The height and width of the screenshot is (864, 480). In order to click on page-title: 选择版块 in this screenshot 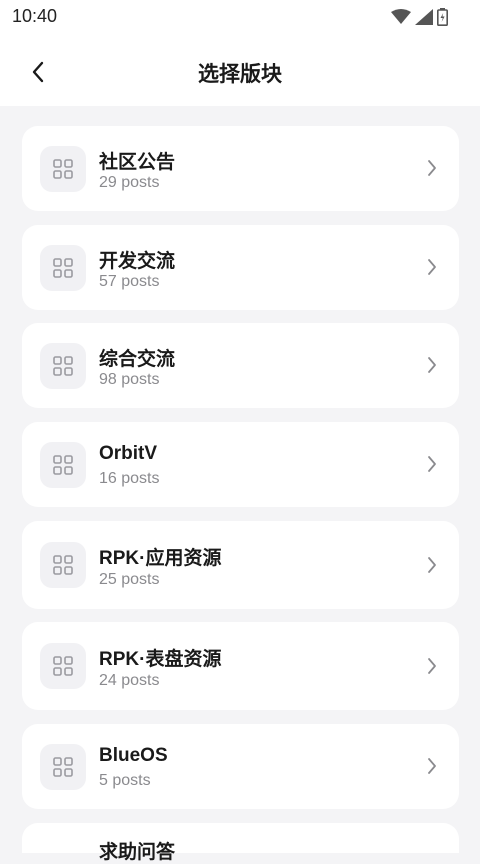, I will do `click(240, 74)`.